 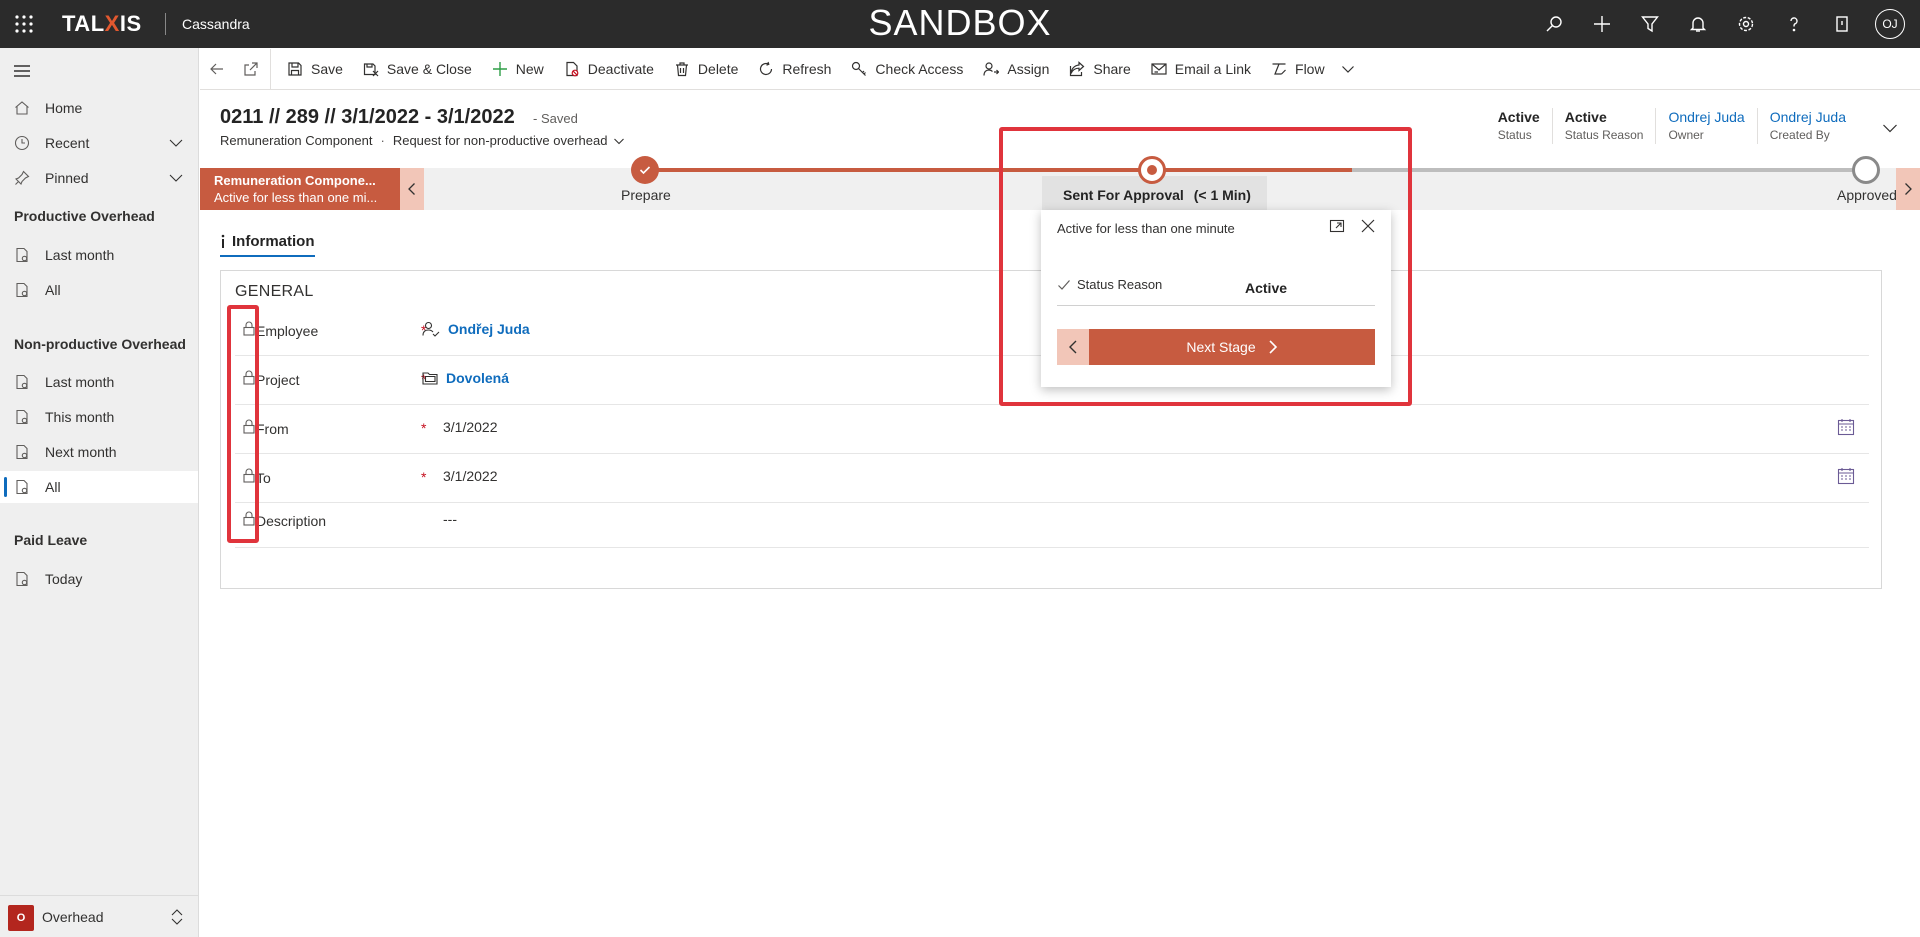 I want to click on flow-icon, so click(x=1279, y=68).